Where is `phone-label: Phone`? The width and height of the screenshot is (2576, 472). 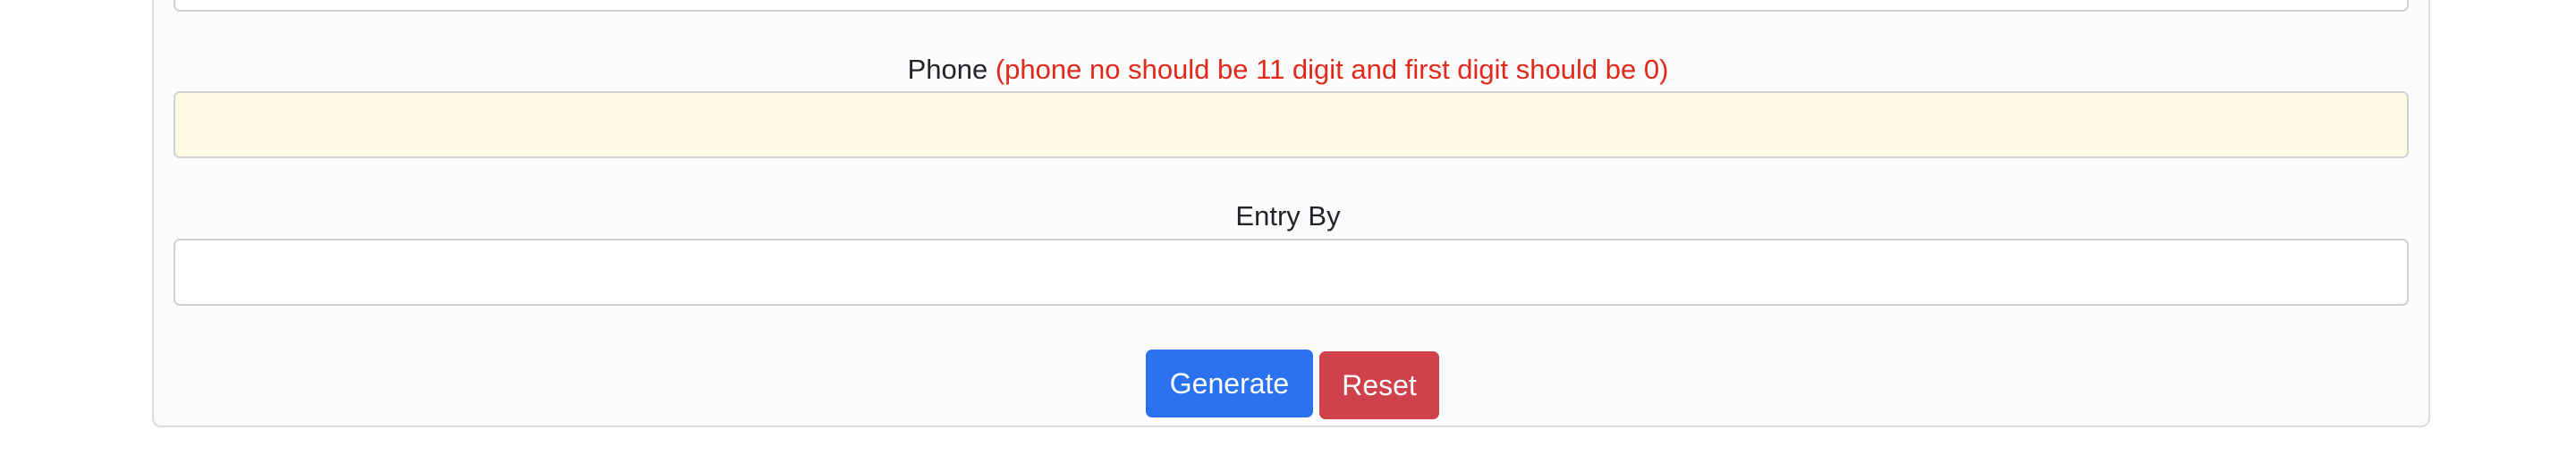 phone-label: Phone is located at coordinates (947, 69).